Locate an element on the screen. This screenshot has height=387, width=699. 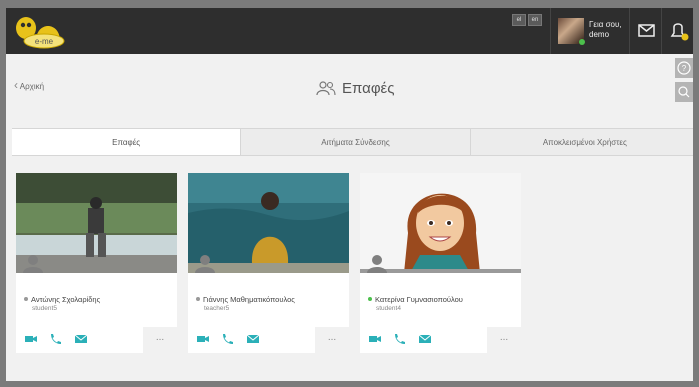
help-button: ? is located at coordinates (684, 68).